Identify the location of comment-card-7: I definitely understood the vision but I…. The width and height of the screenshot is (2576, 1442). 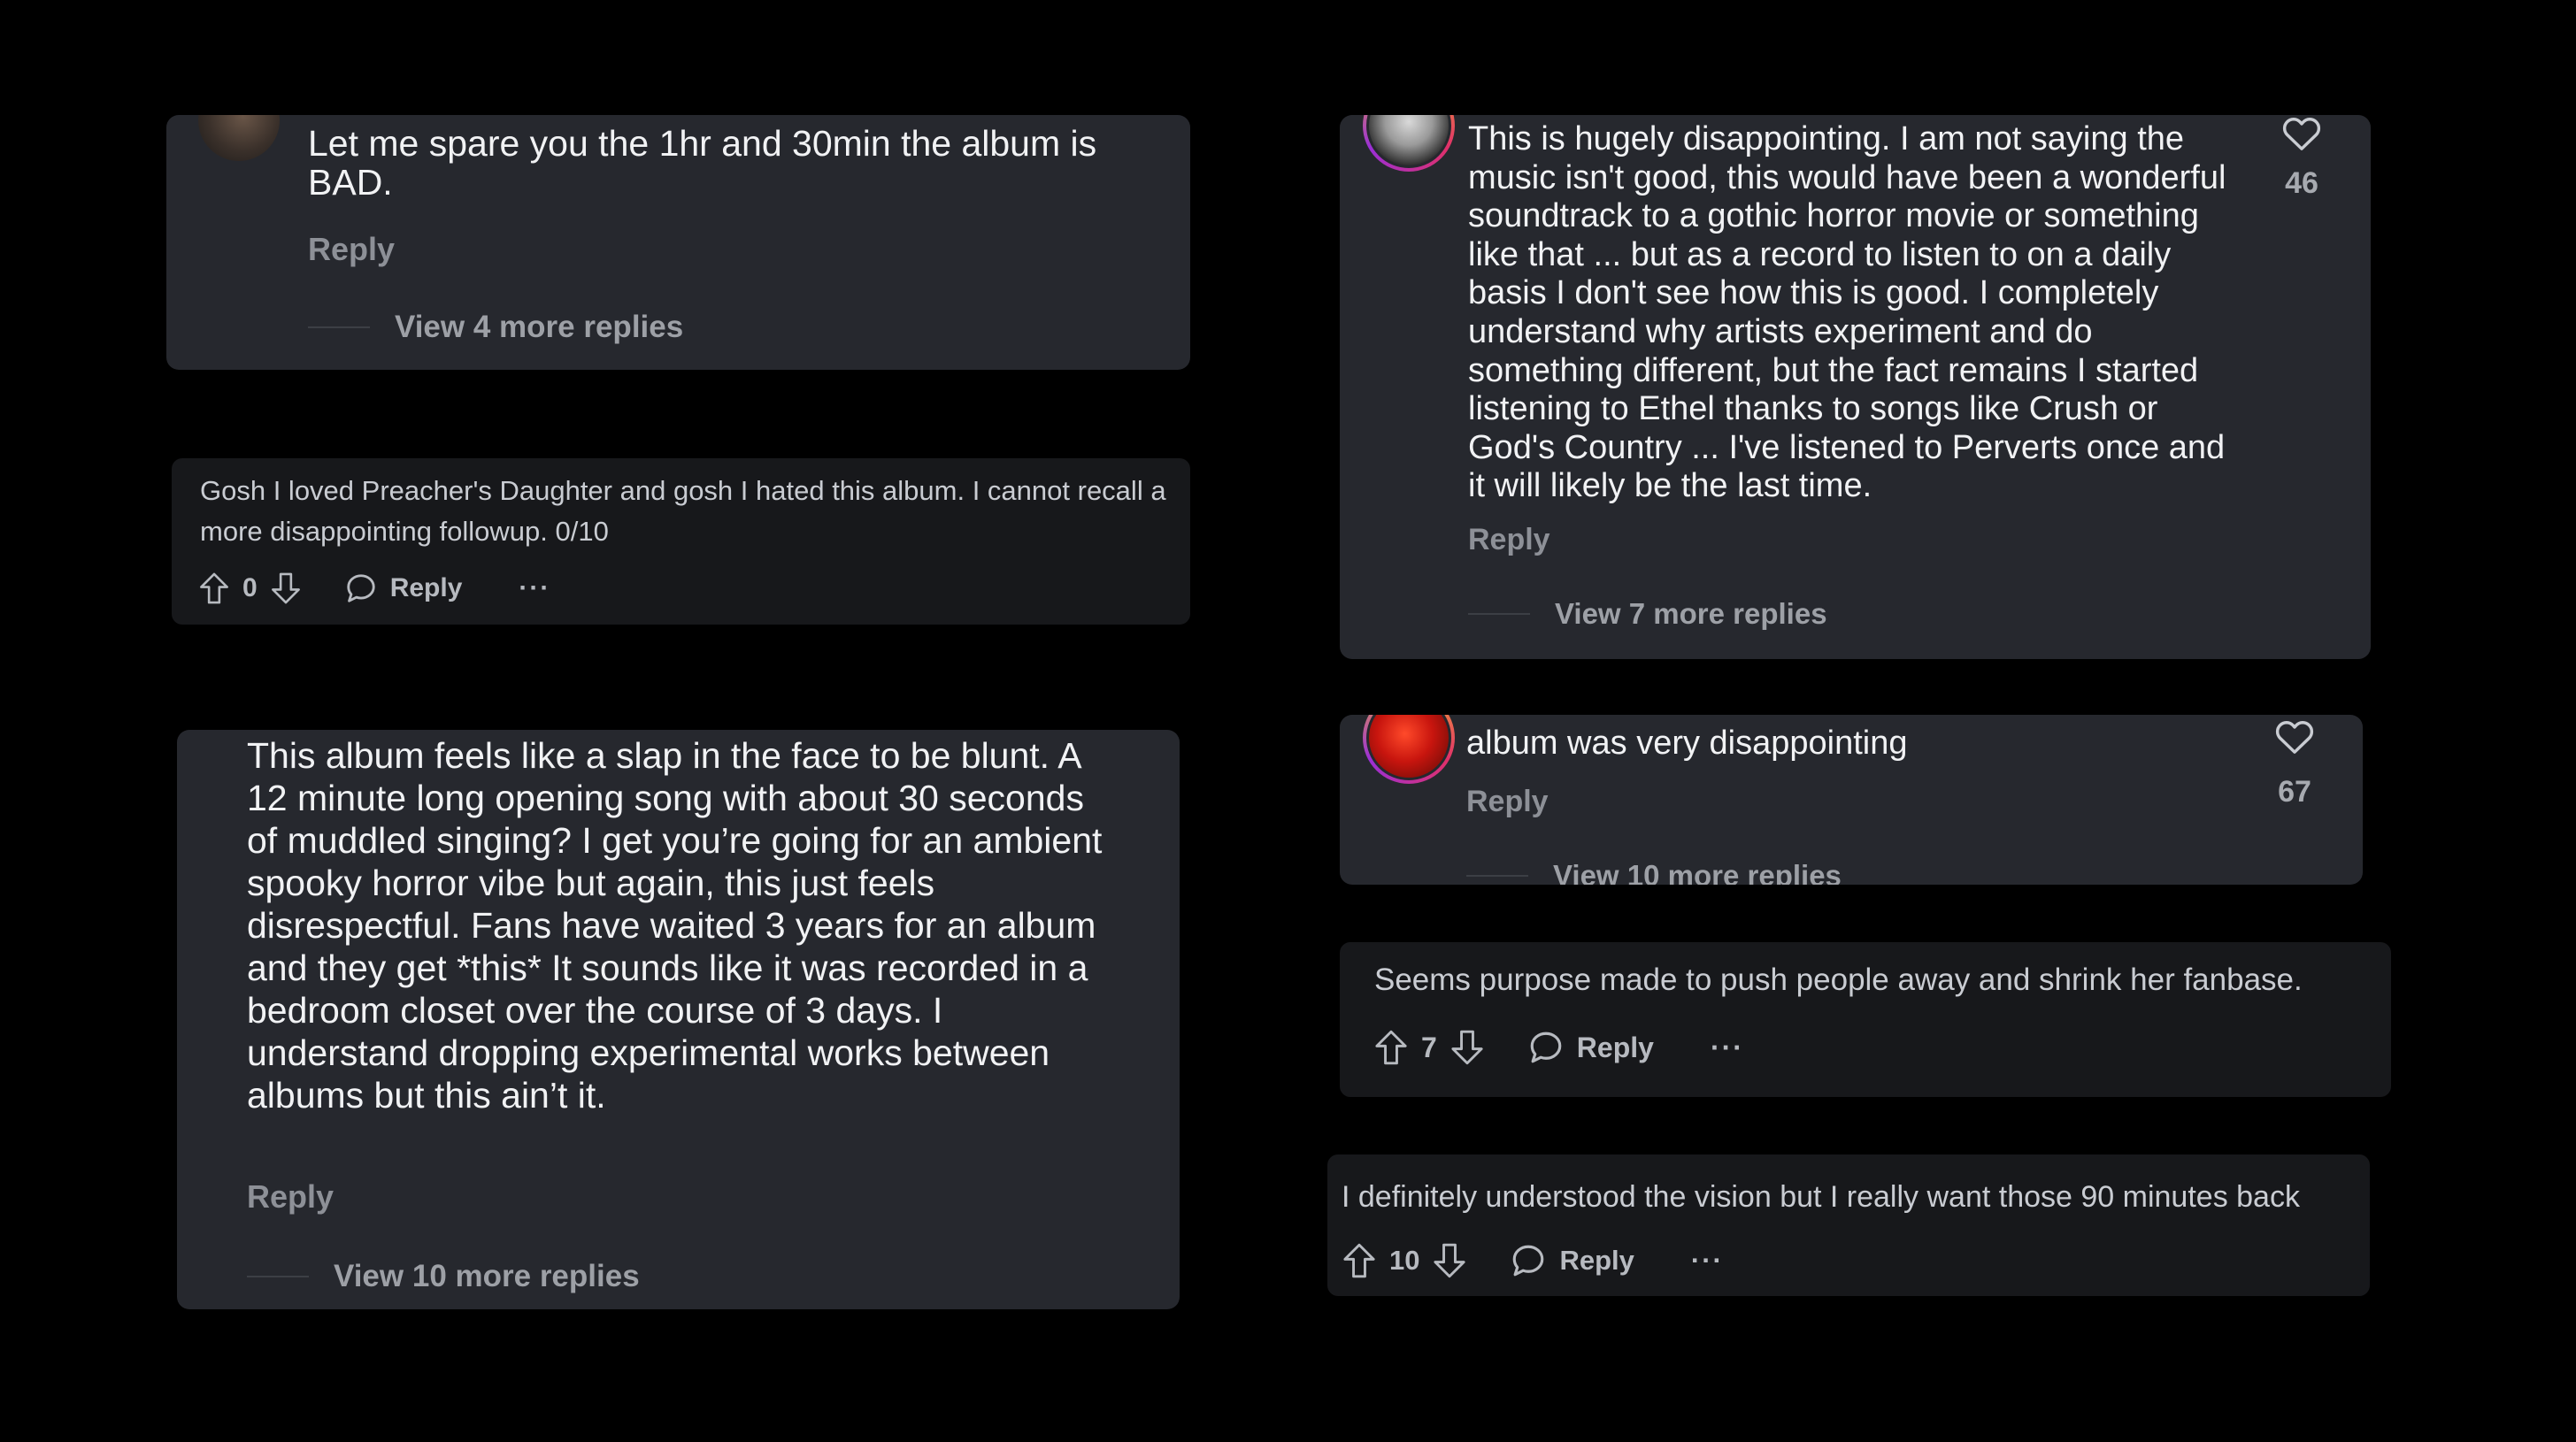
(1848, 1225).